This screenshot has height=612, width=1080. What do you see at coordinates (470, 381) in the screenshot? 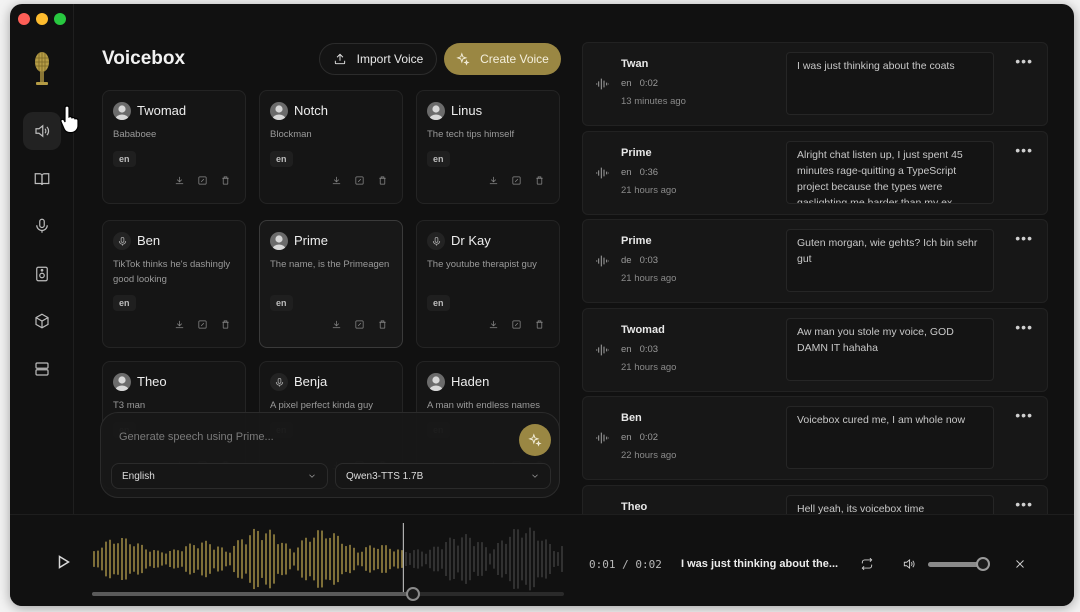
I see `voice-name: Haden` at bounding box center [470, 381].